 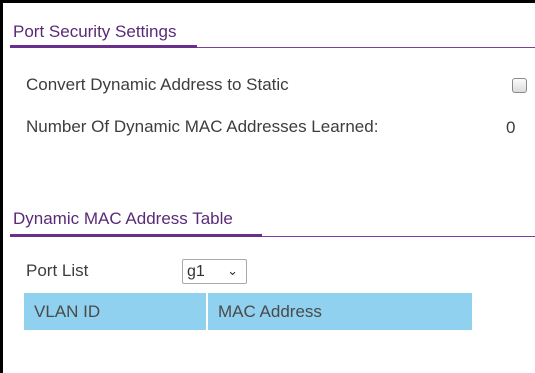 I want to click on column-header-vlan-id: VLAN ID, so click(x=67, y=311).